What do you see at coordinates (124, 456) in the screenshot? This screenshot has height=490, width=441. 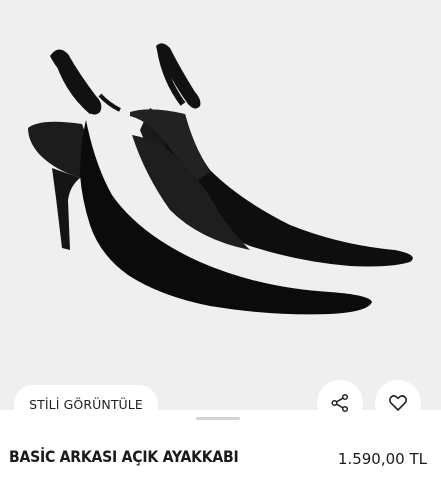 I see `product-title: BASİC ARKASI AÇIK AYAKKABI` at bounding box center [124, 456].